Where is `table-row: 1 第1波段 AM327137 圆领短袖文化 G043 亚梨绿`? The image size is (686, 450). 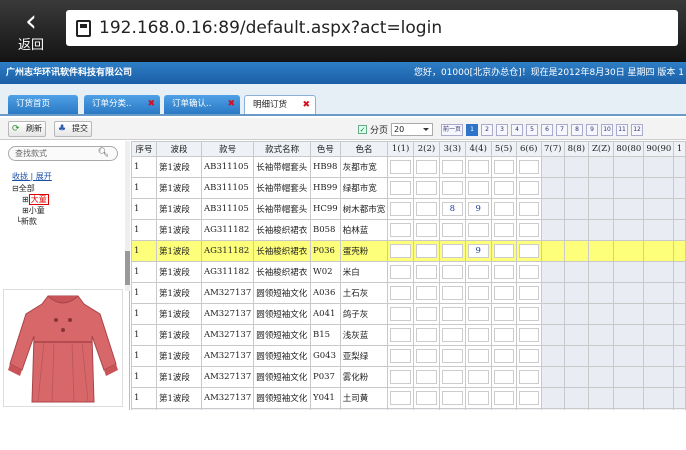
table-row: 1 第1波段 AM327137 圆领短袖文化 G043 亚梨绿 is located at coordinates (408, 356).